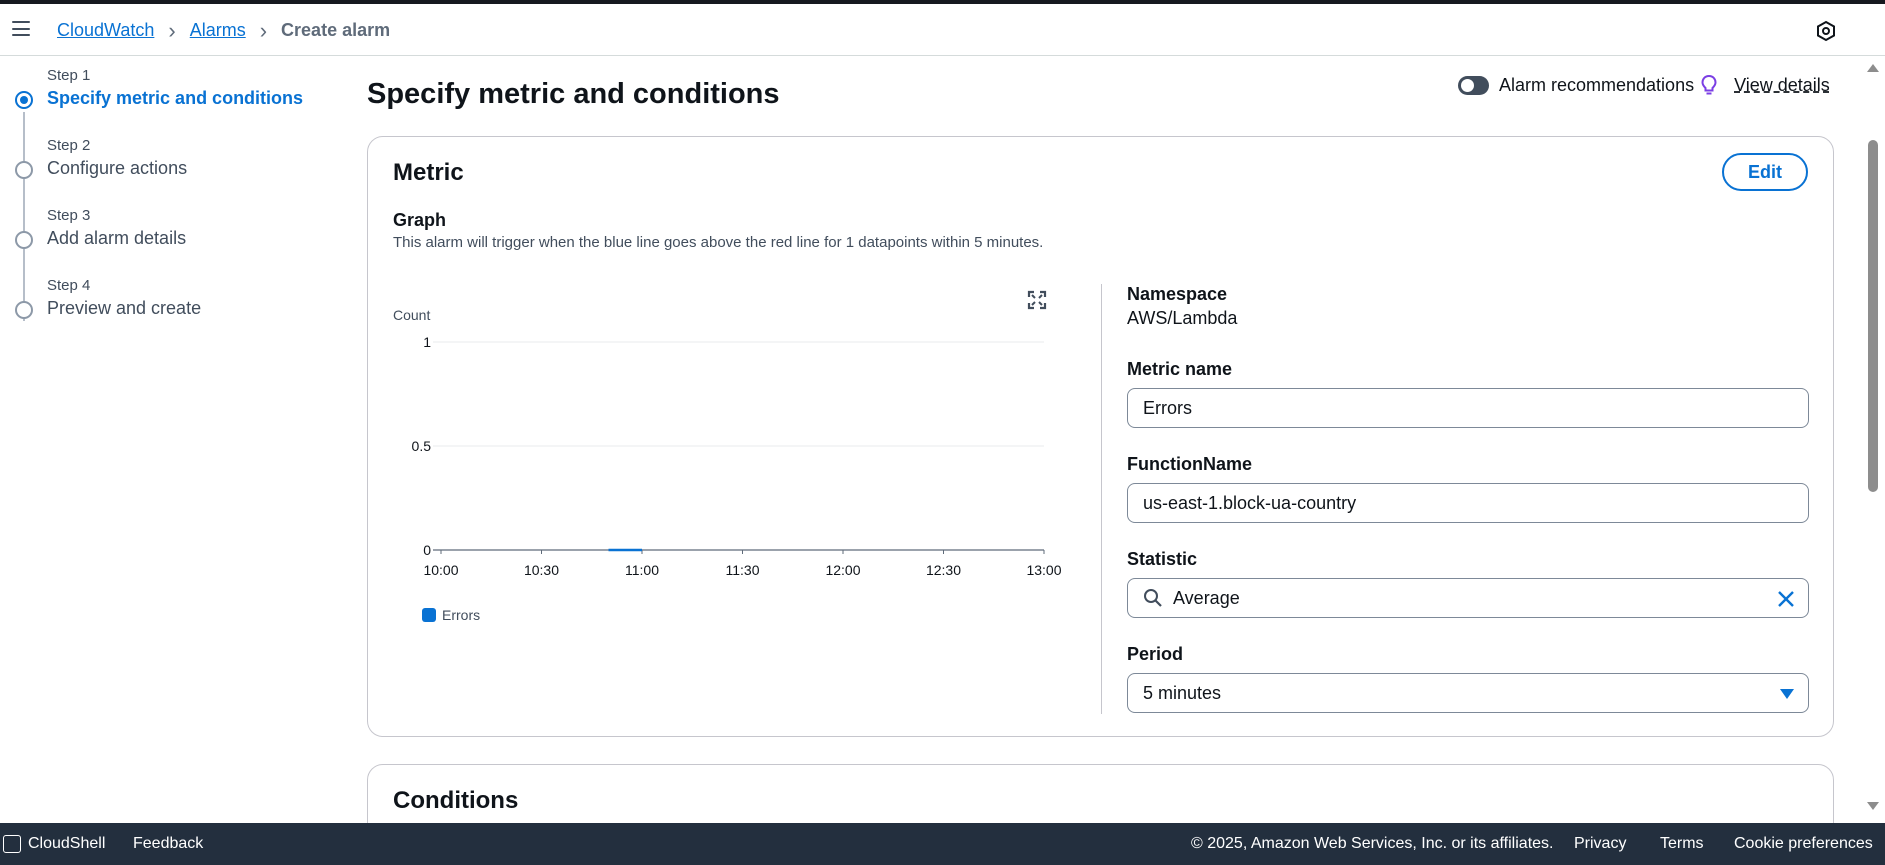 The width and height of the screenshot is (1885, 865). Describe the element at coordinates (1182, 692) in the screenshot. I see `period-value: 5 minutes` at that location.